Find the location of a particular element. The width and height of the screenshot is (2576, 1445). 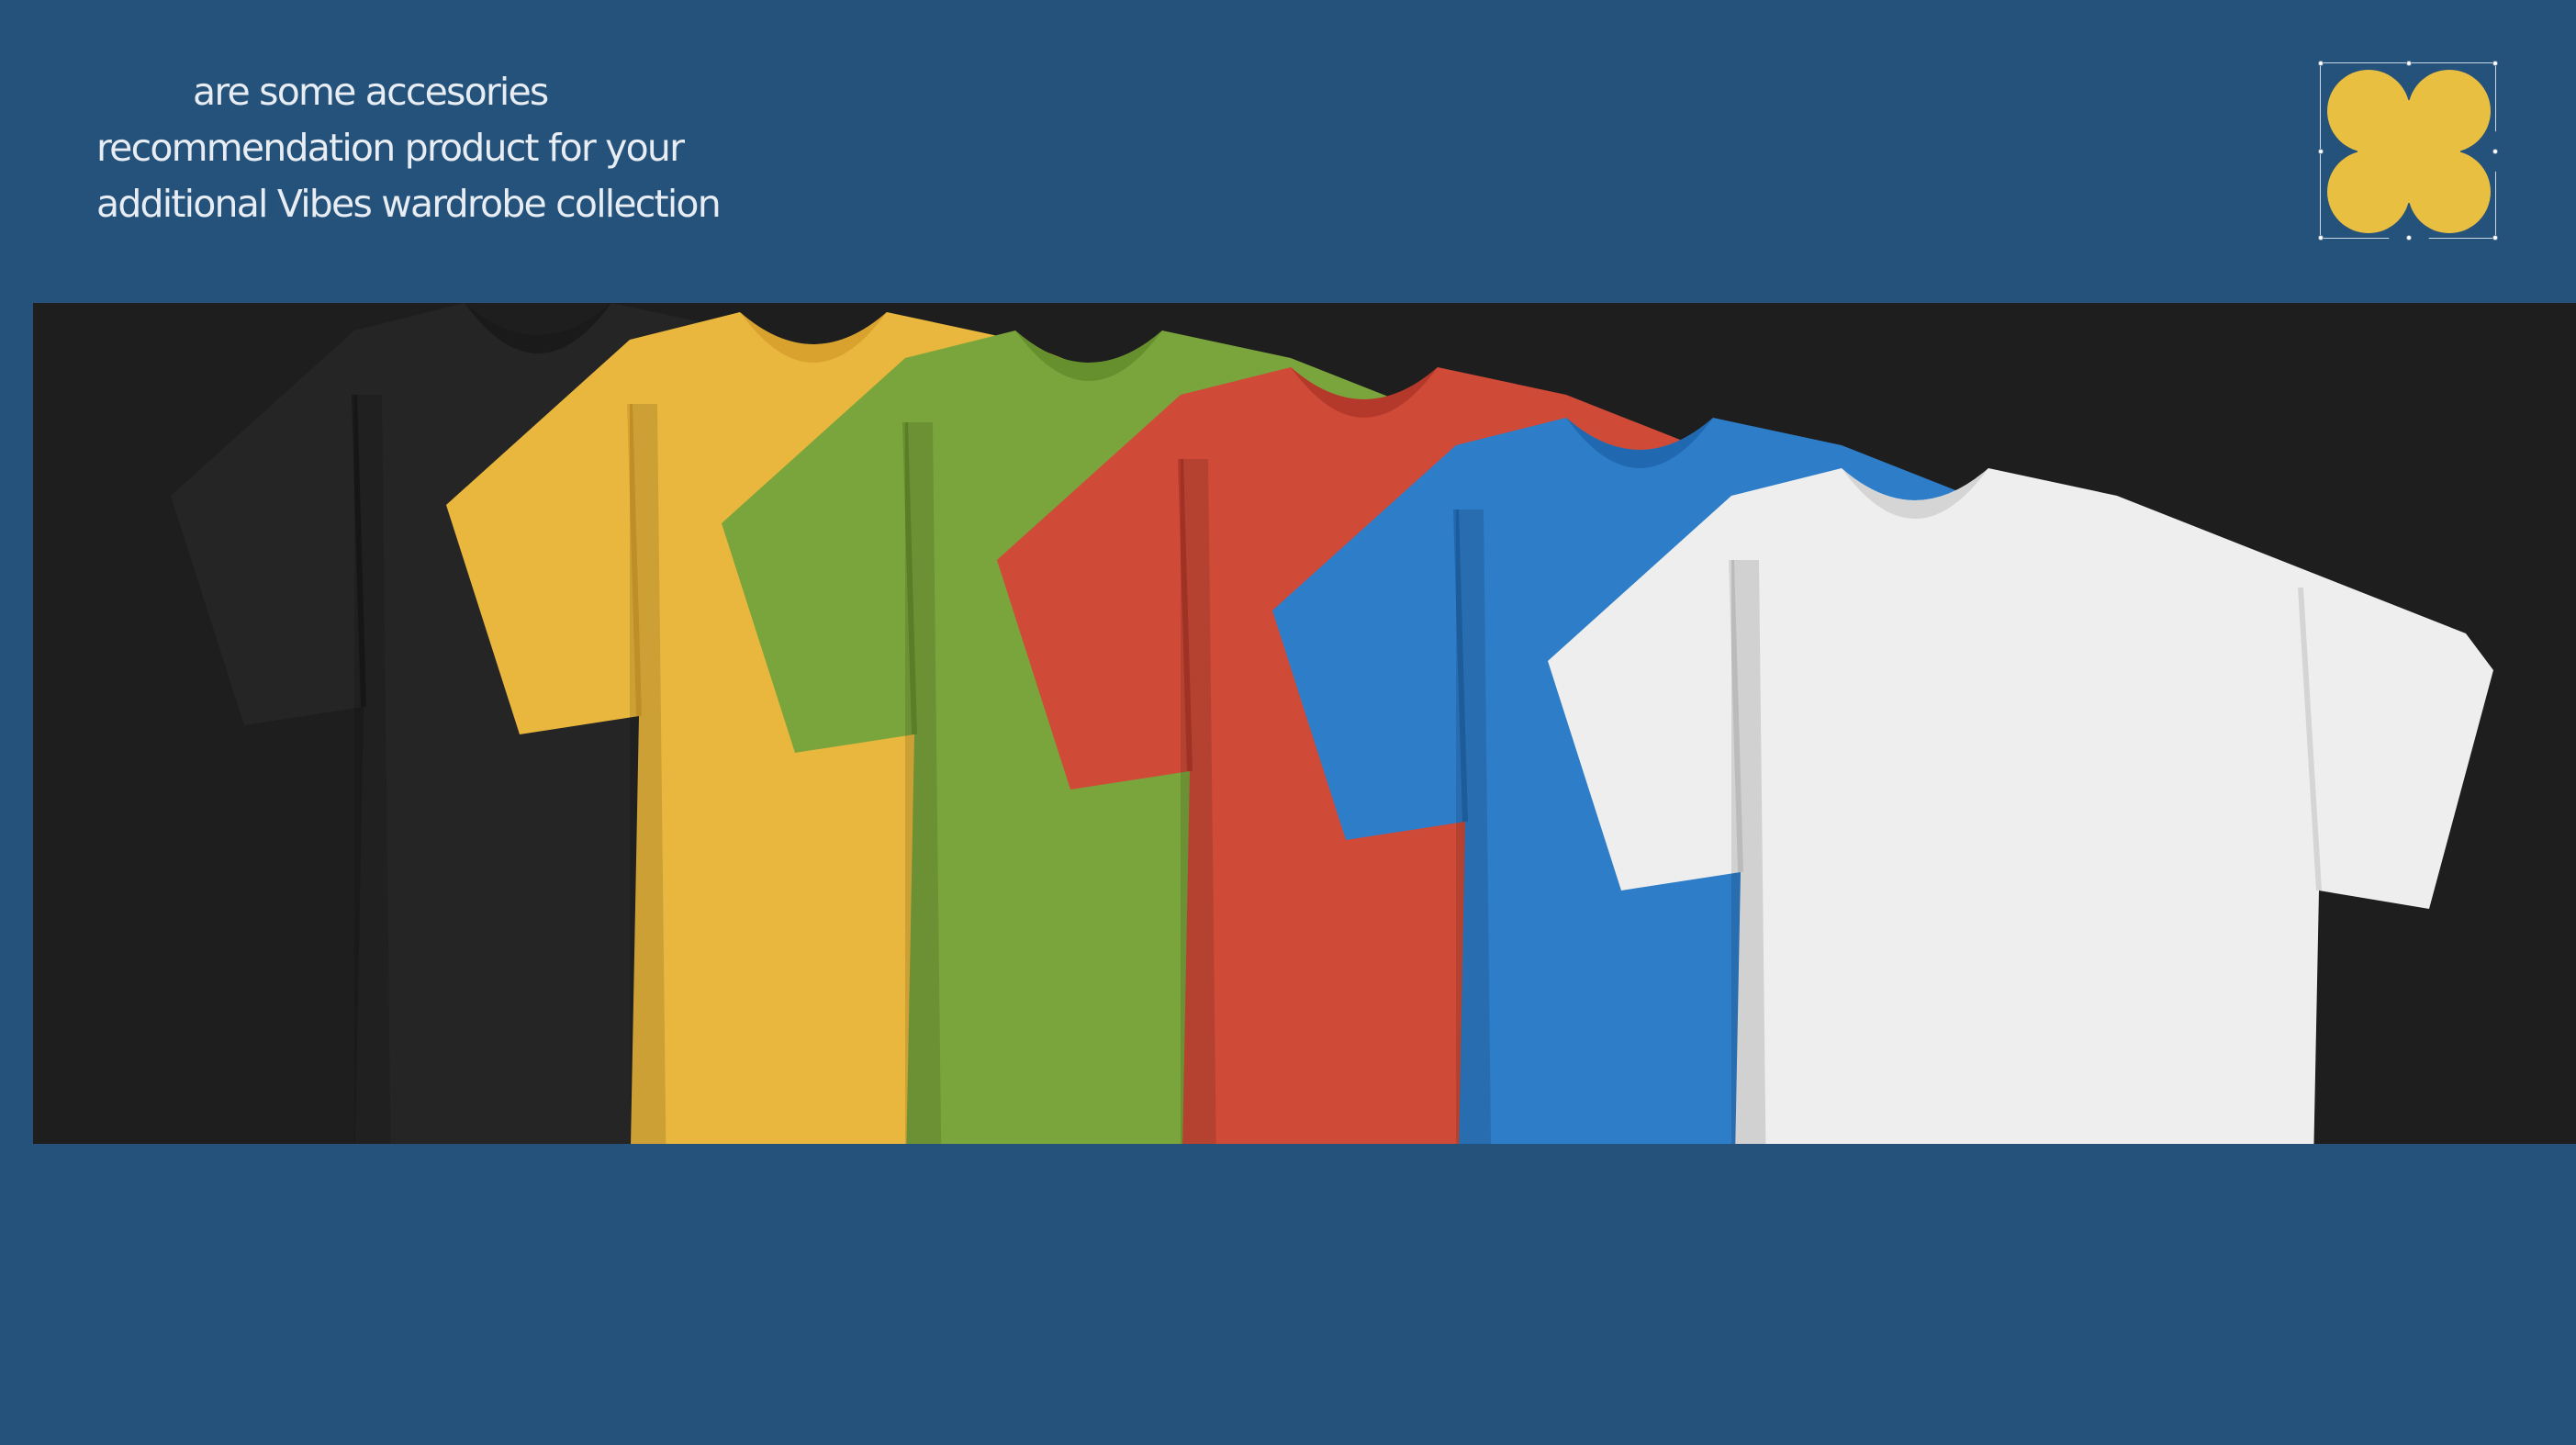

resize-handle-left is located at coordinates (2321, 151).